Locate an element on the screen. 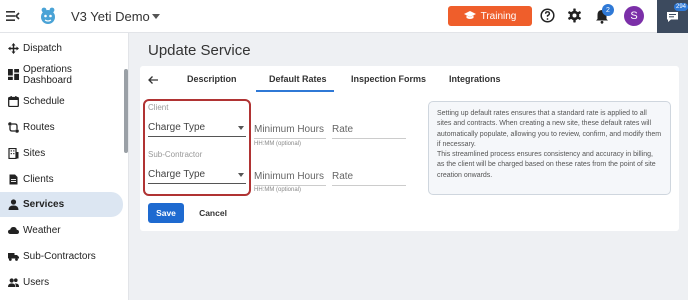  training-button: Training is located at coordinates (490, 16).